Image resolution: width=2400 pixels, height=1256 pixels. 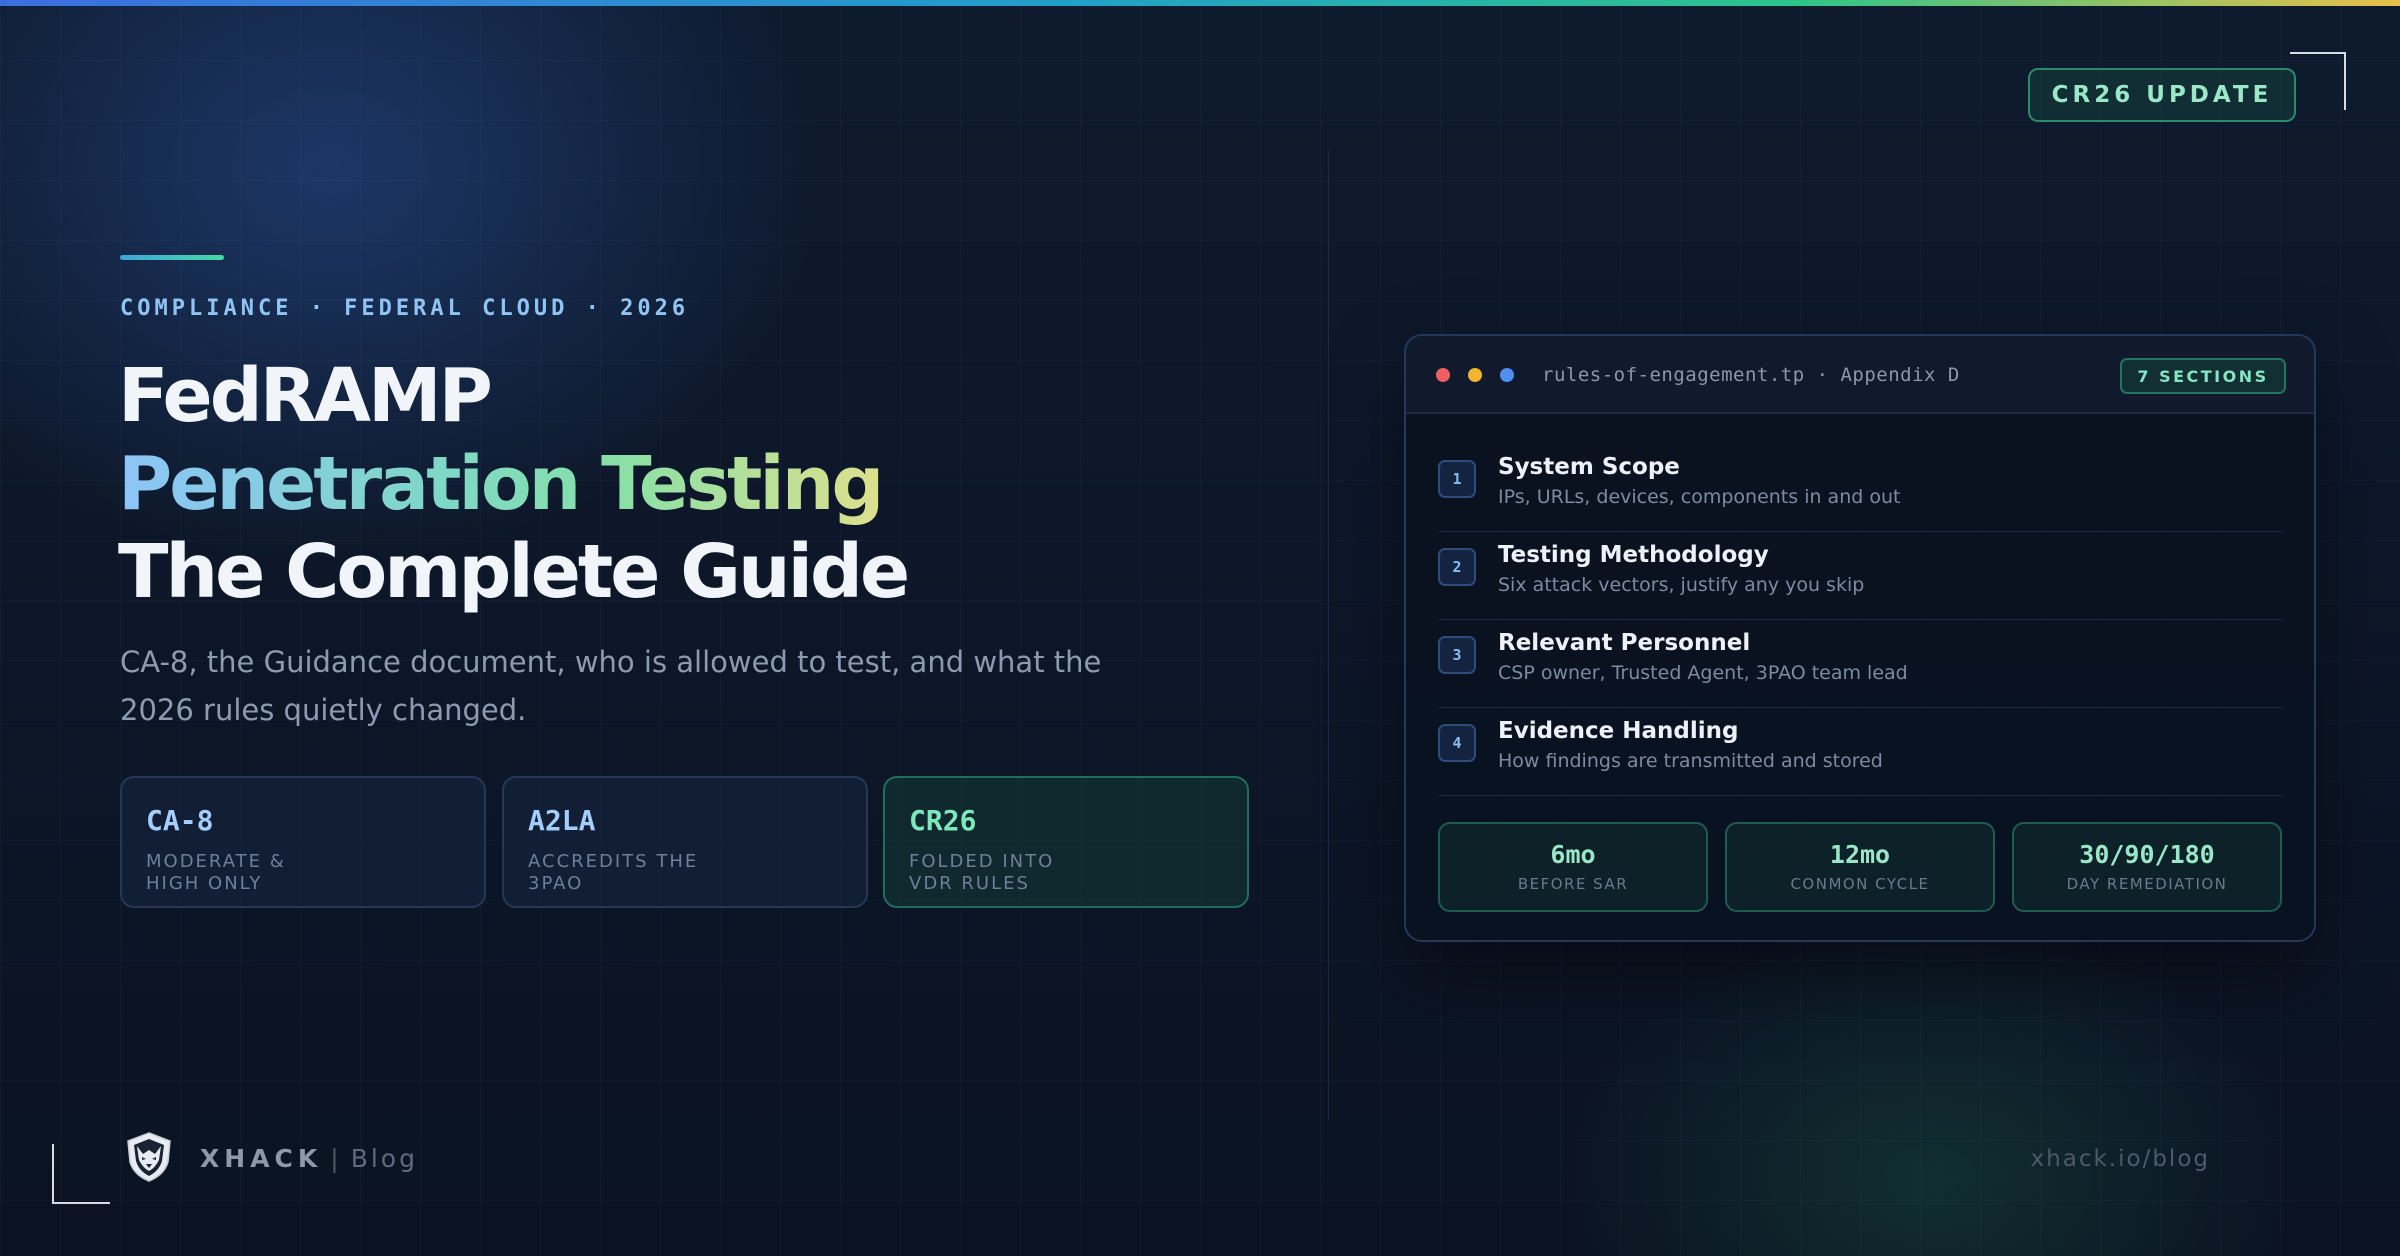 I want to click on item-description: Six attack vectors, justify any you skip, so click(x=1681, y=585).